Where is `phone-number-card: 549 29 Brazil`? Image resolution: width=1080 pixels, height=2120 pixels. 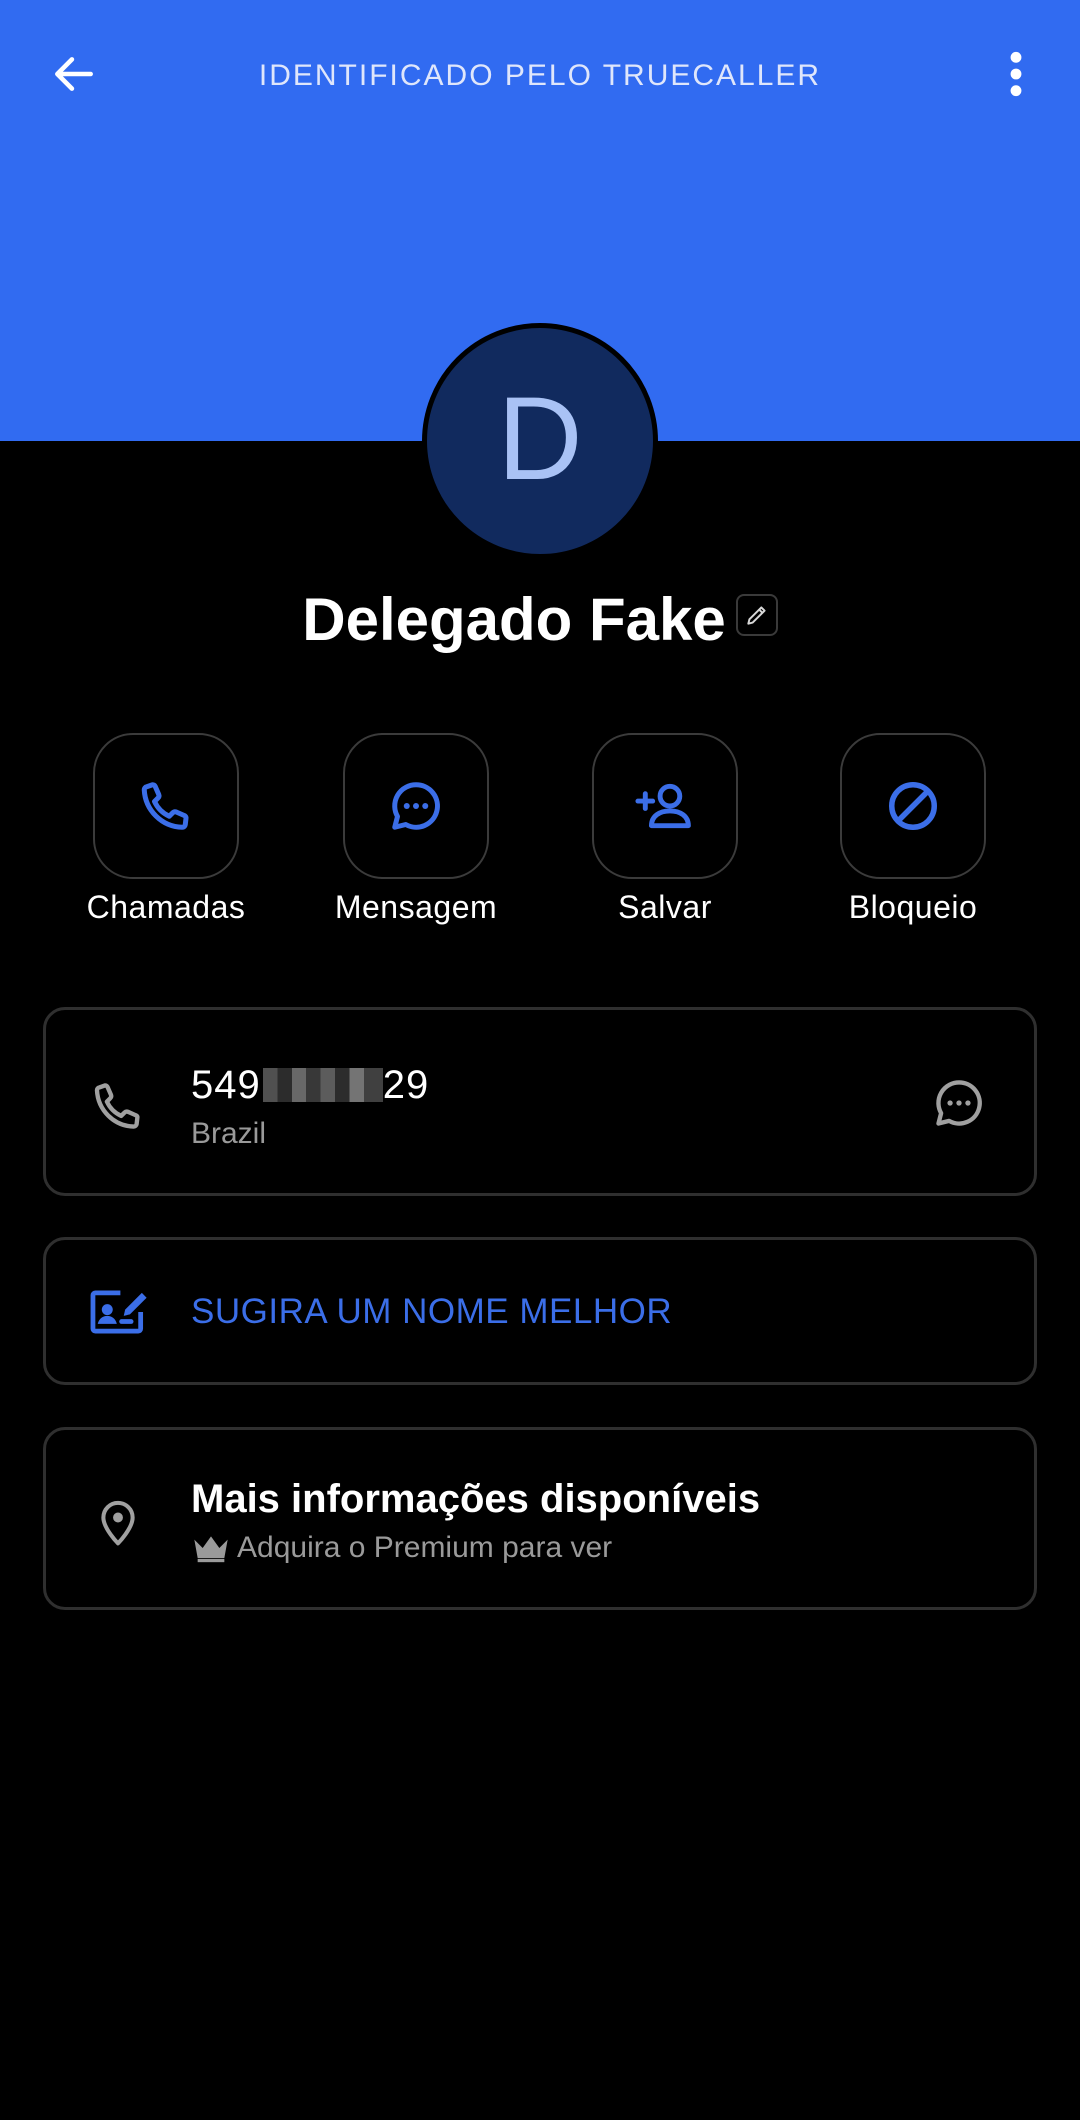
phone-number-card: 549 29 Brazil is located at coordinates (540, 1101).